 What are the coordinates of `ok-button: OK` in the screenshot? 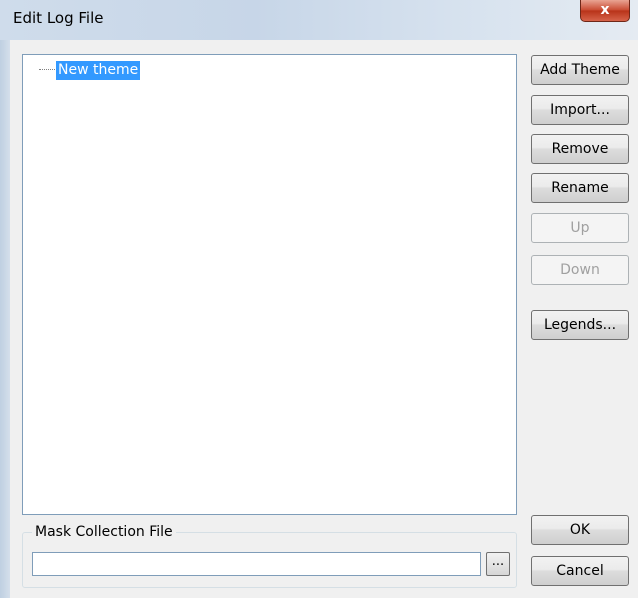 It's located at (580, 530).